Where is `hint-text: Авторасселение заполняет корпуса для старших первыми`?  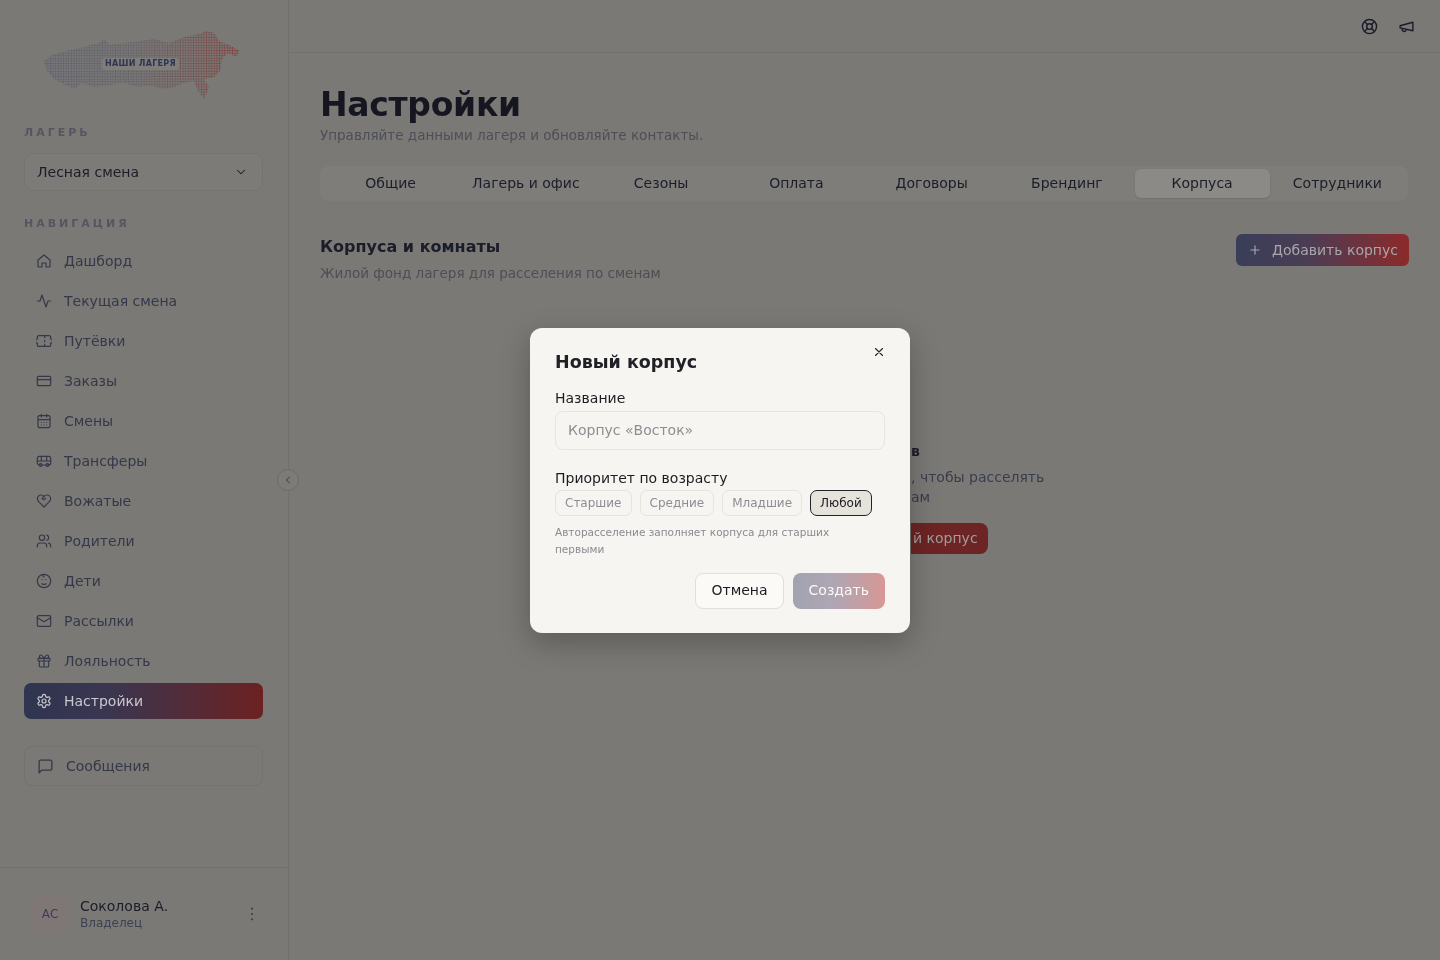
hint-text: Авторасселение заполняет корпуса для старших первыми is located at coordinates (693, 540).